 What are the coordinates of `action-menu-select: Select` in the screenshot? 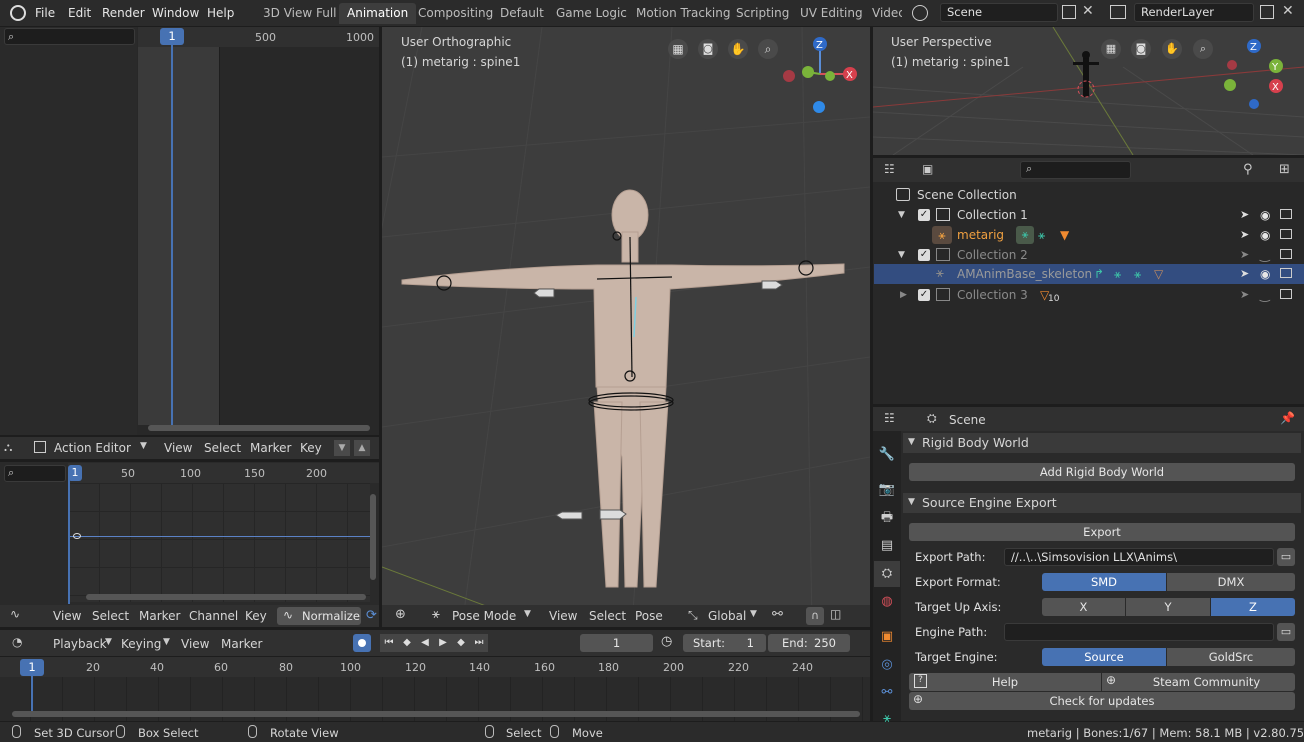 It's located at (222, 448).